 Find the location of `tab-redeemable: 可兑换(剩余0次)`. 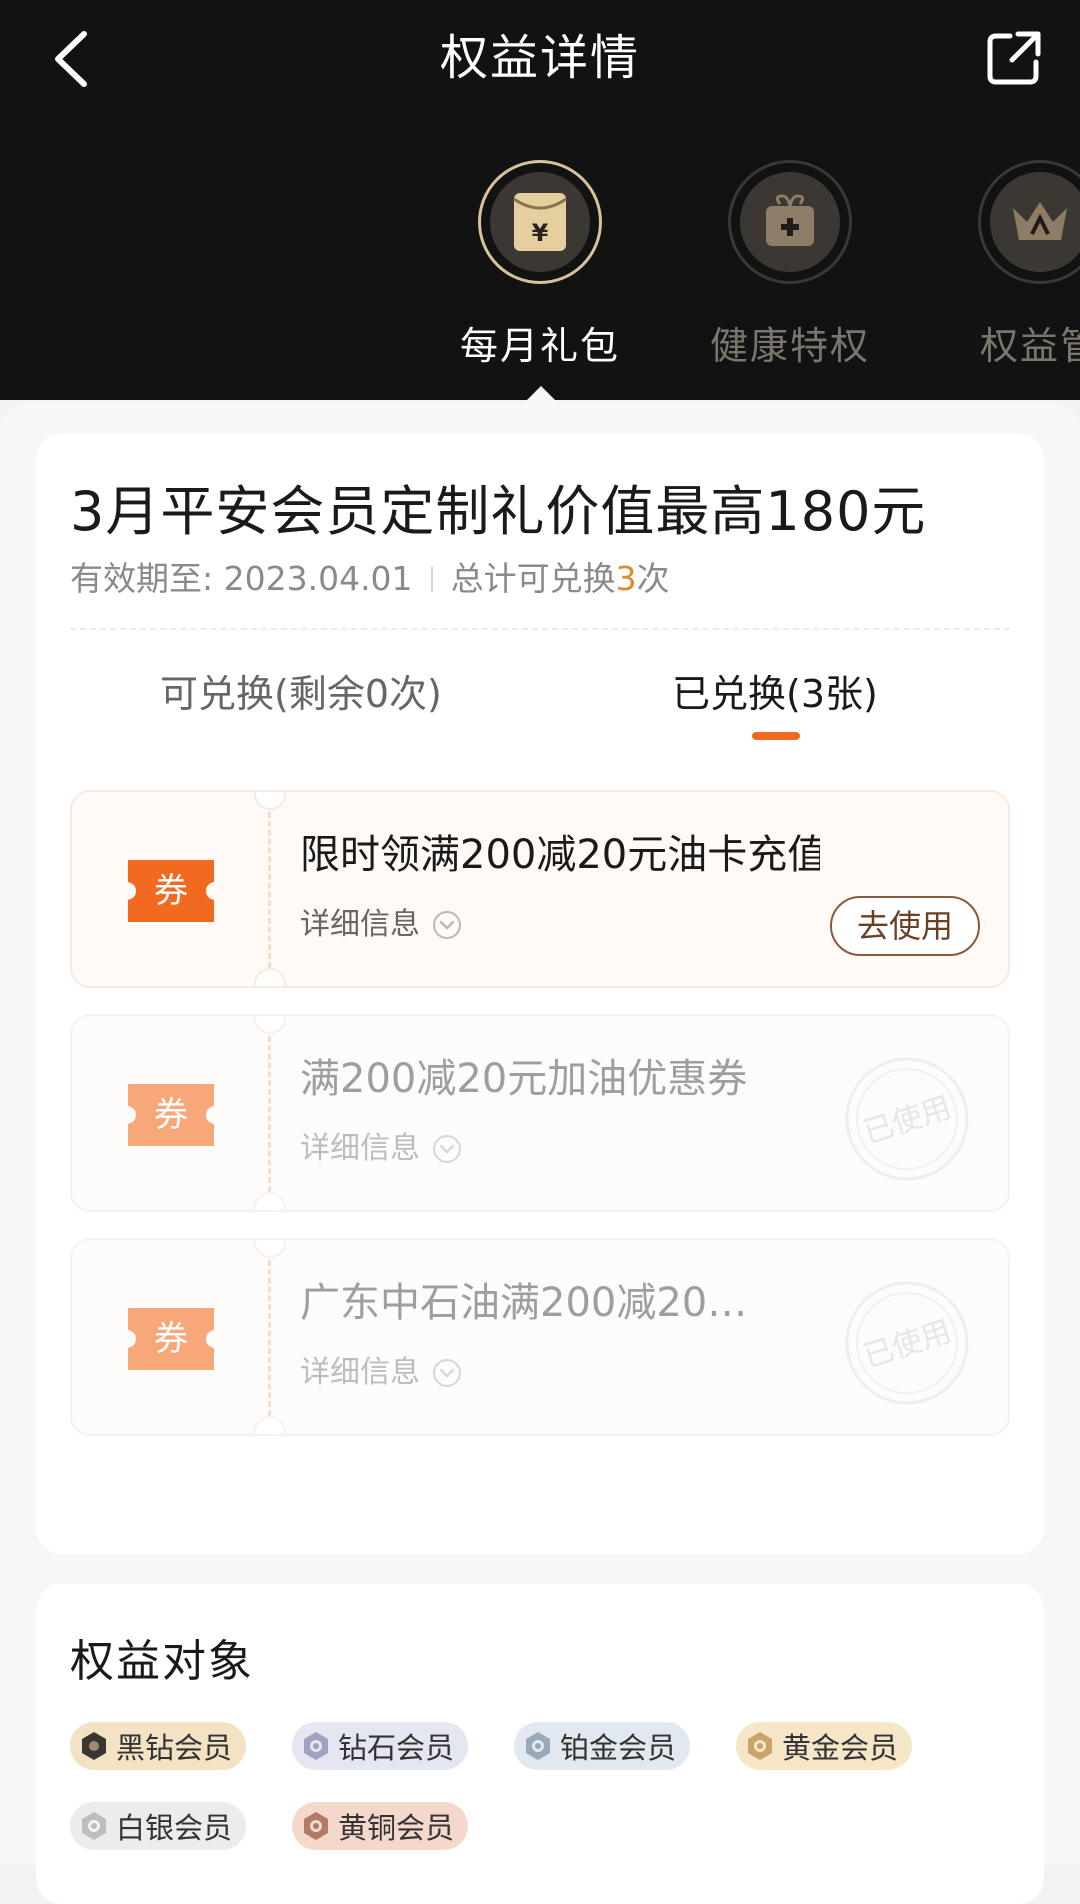

tab-redeemable: 可兑换(剩余0次) is located at coordinates (301, 694).